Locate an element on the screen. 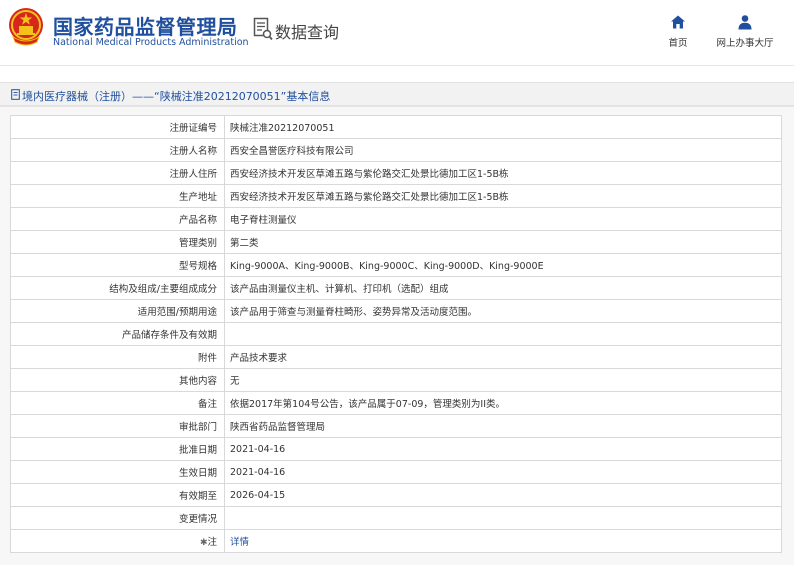 Image resolution: width=794 pixels, height=565 pixels. row-label: 管理类别 is located at coordinates (117, 242).